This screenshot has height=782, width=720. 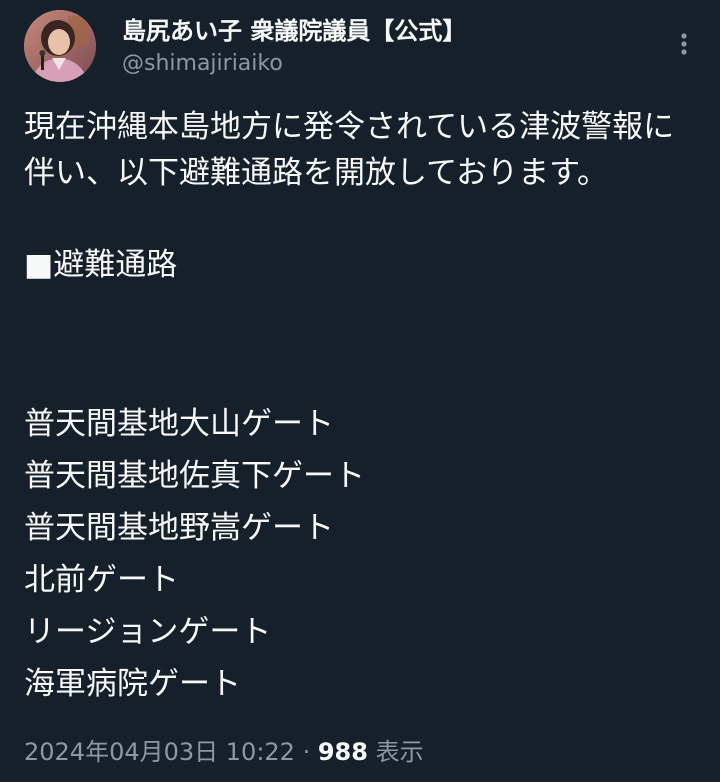 I want to click on route-heading: ■避難通路, so click(x=101, y=265).